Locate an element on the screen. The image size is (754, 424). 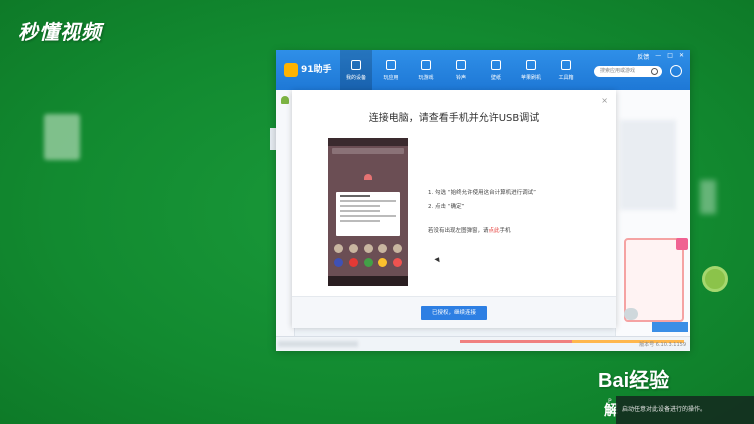
nav-label: 苹果刷机 is located at coordinates (530, 77).